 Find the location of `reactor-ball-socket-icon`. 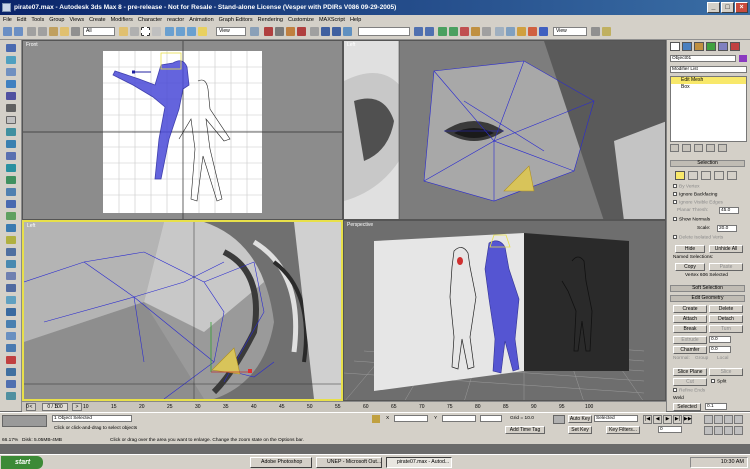

reactor-ball-socket-icon is located at coordinates (11, 276).